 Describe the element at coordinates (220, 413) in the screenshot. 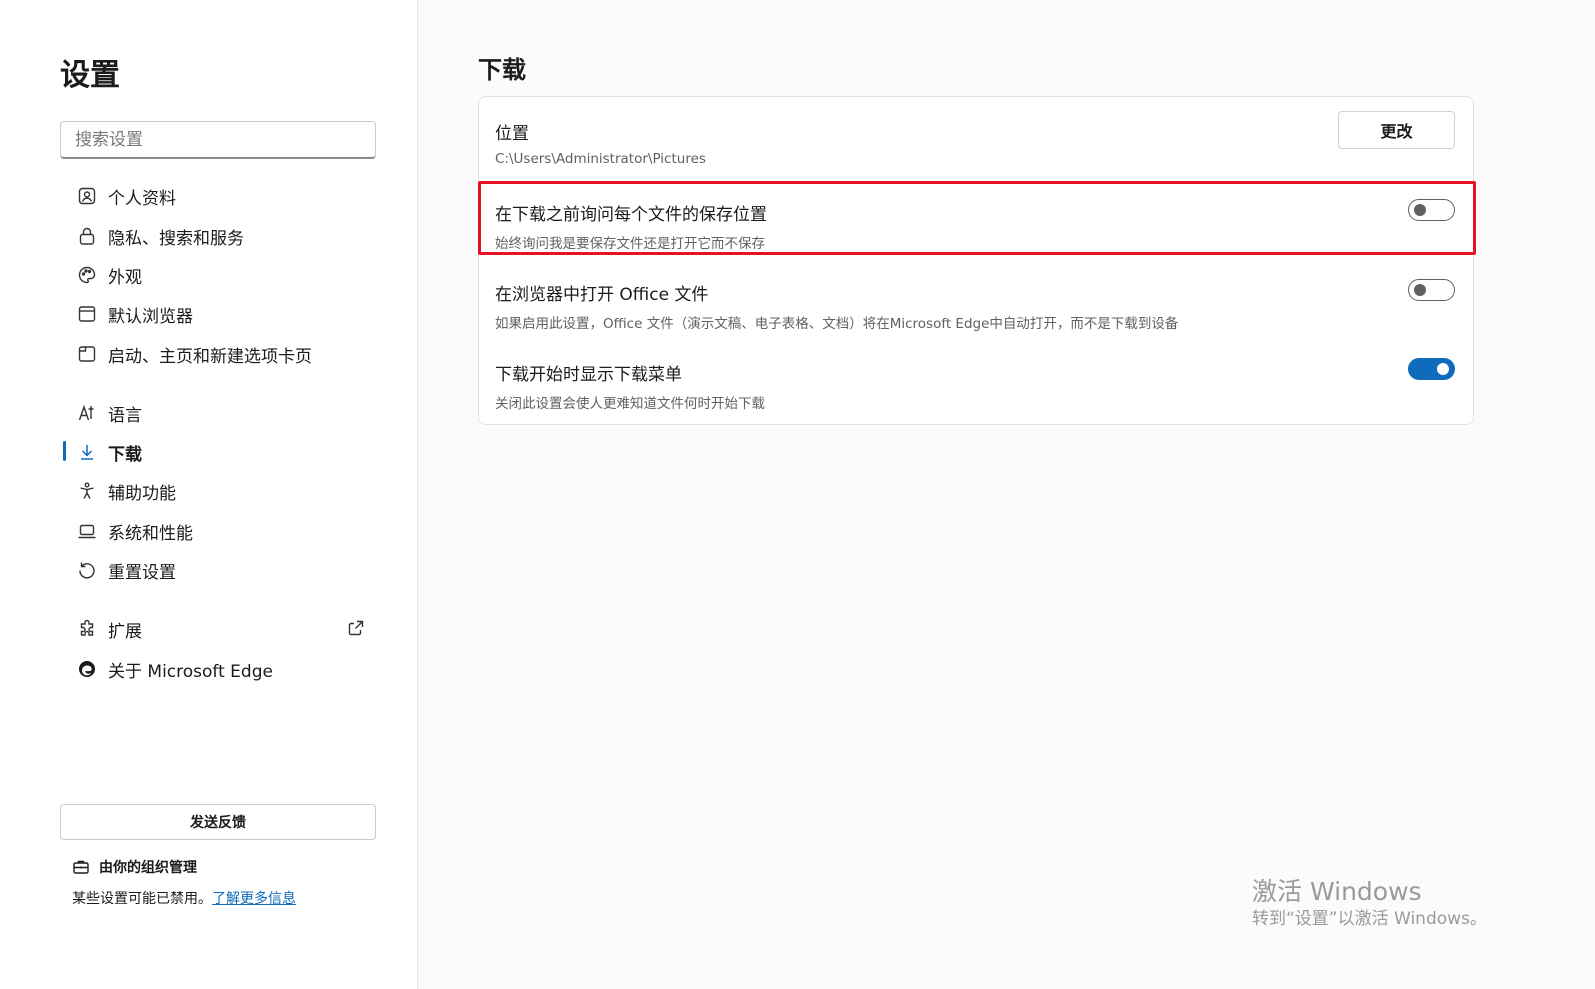

I see `sidebar-item-language: 语言` at that location.